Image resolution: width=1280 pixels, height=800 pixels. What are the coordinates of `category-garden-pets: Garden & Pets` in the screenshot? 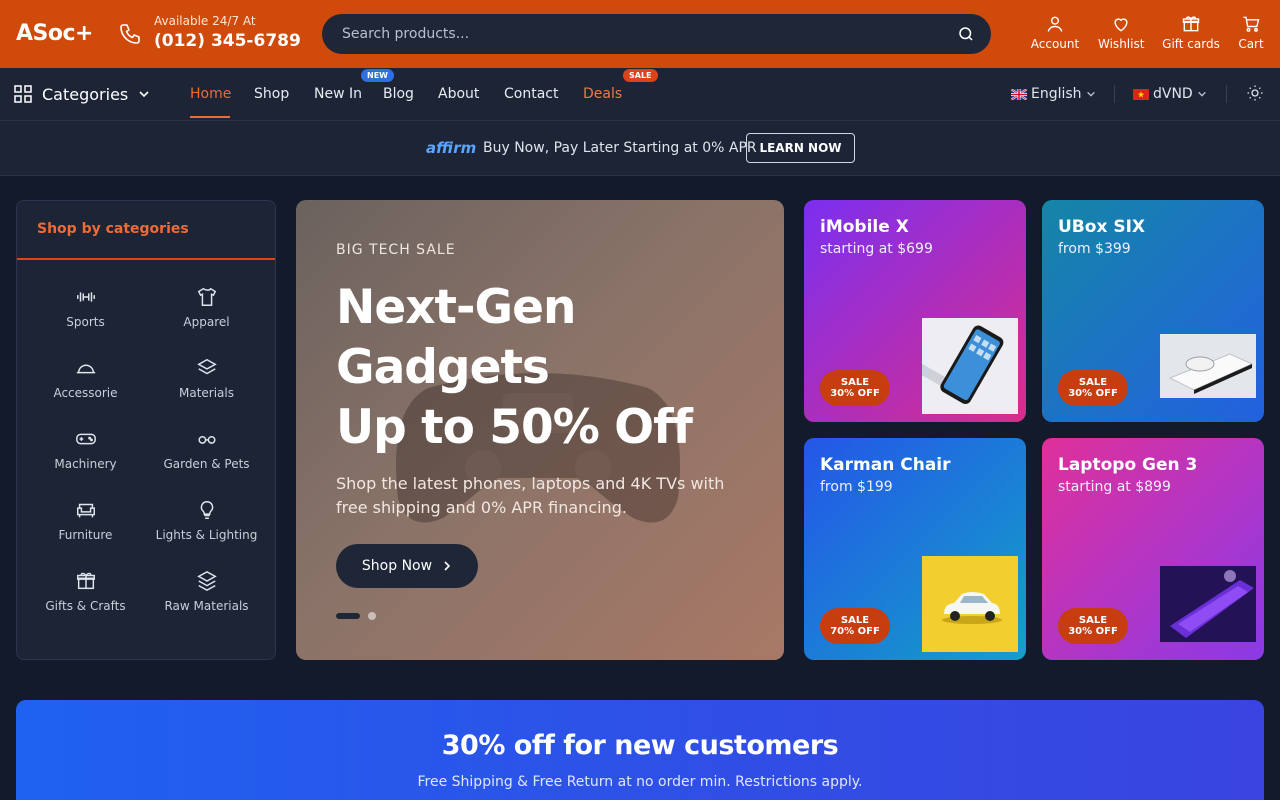 It's located at (206, 449).